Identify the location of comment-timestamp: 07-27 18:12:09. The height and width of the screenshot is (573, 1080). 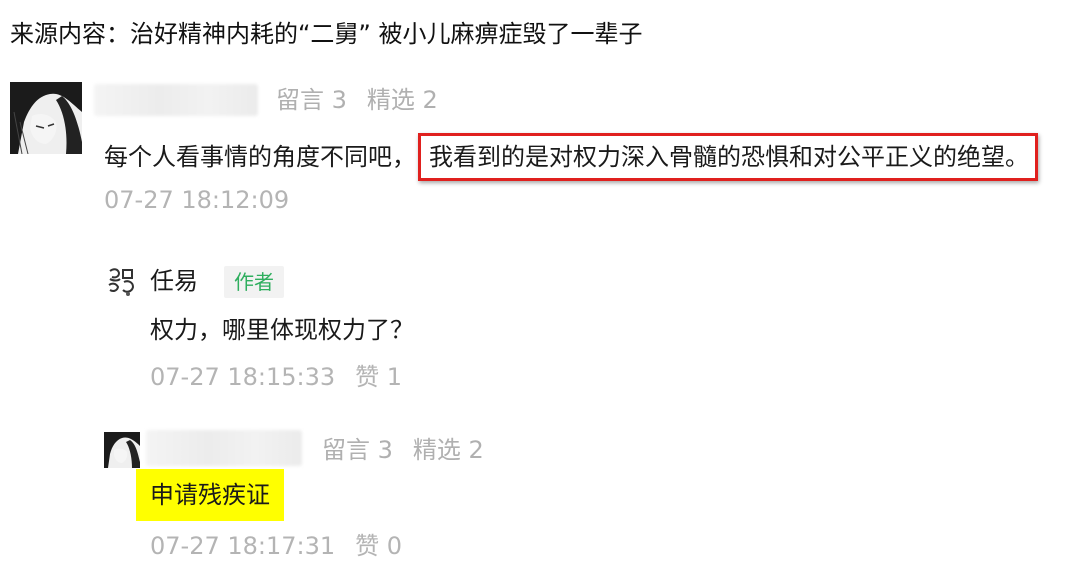
(197, 200).